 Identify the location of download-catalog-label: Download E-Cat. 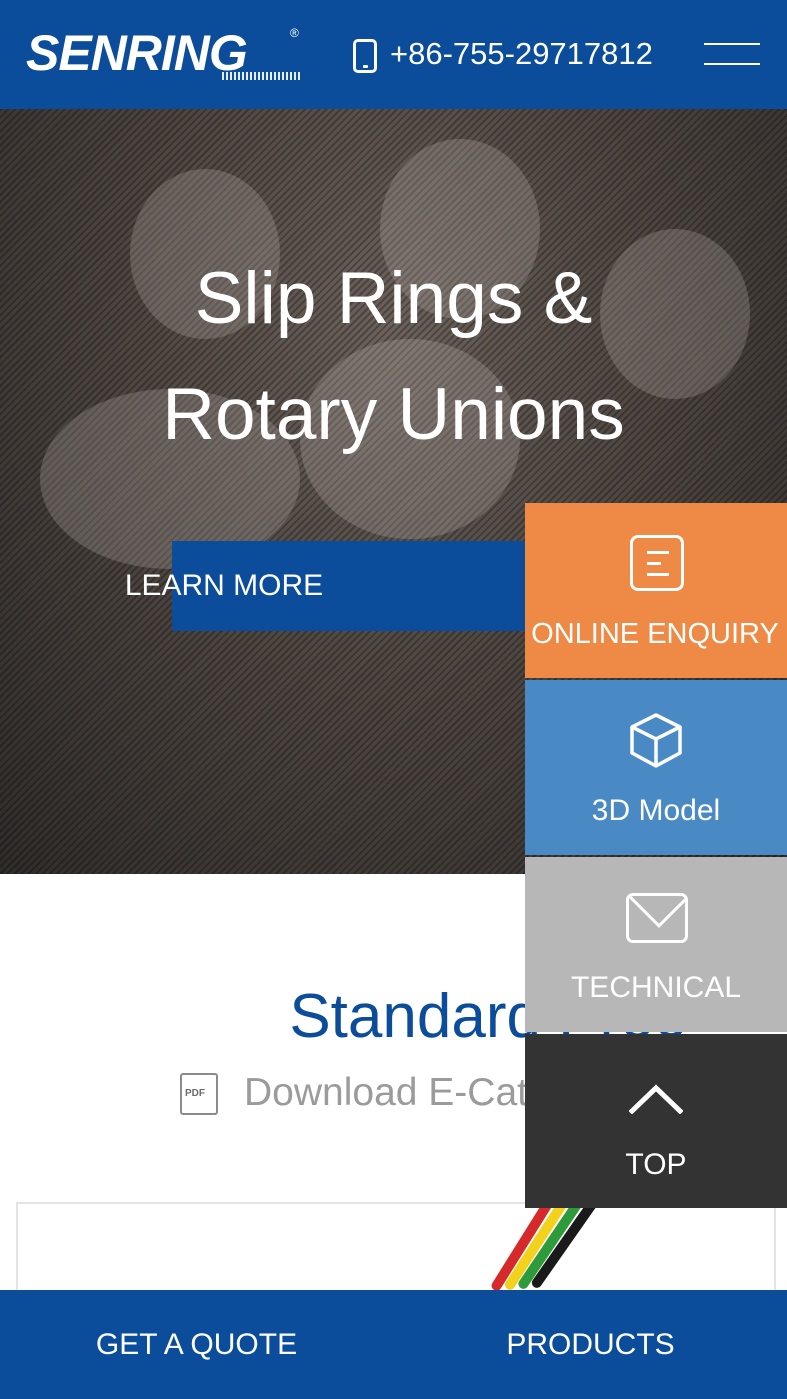
(386, 1092).